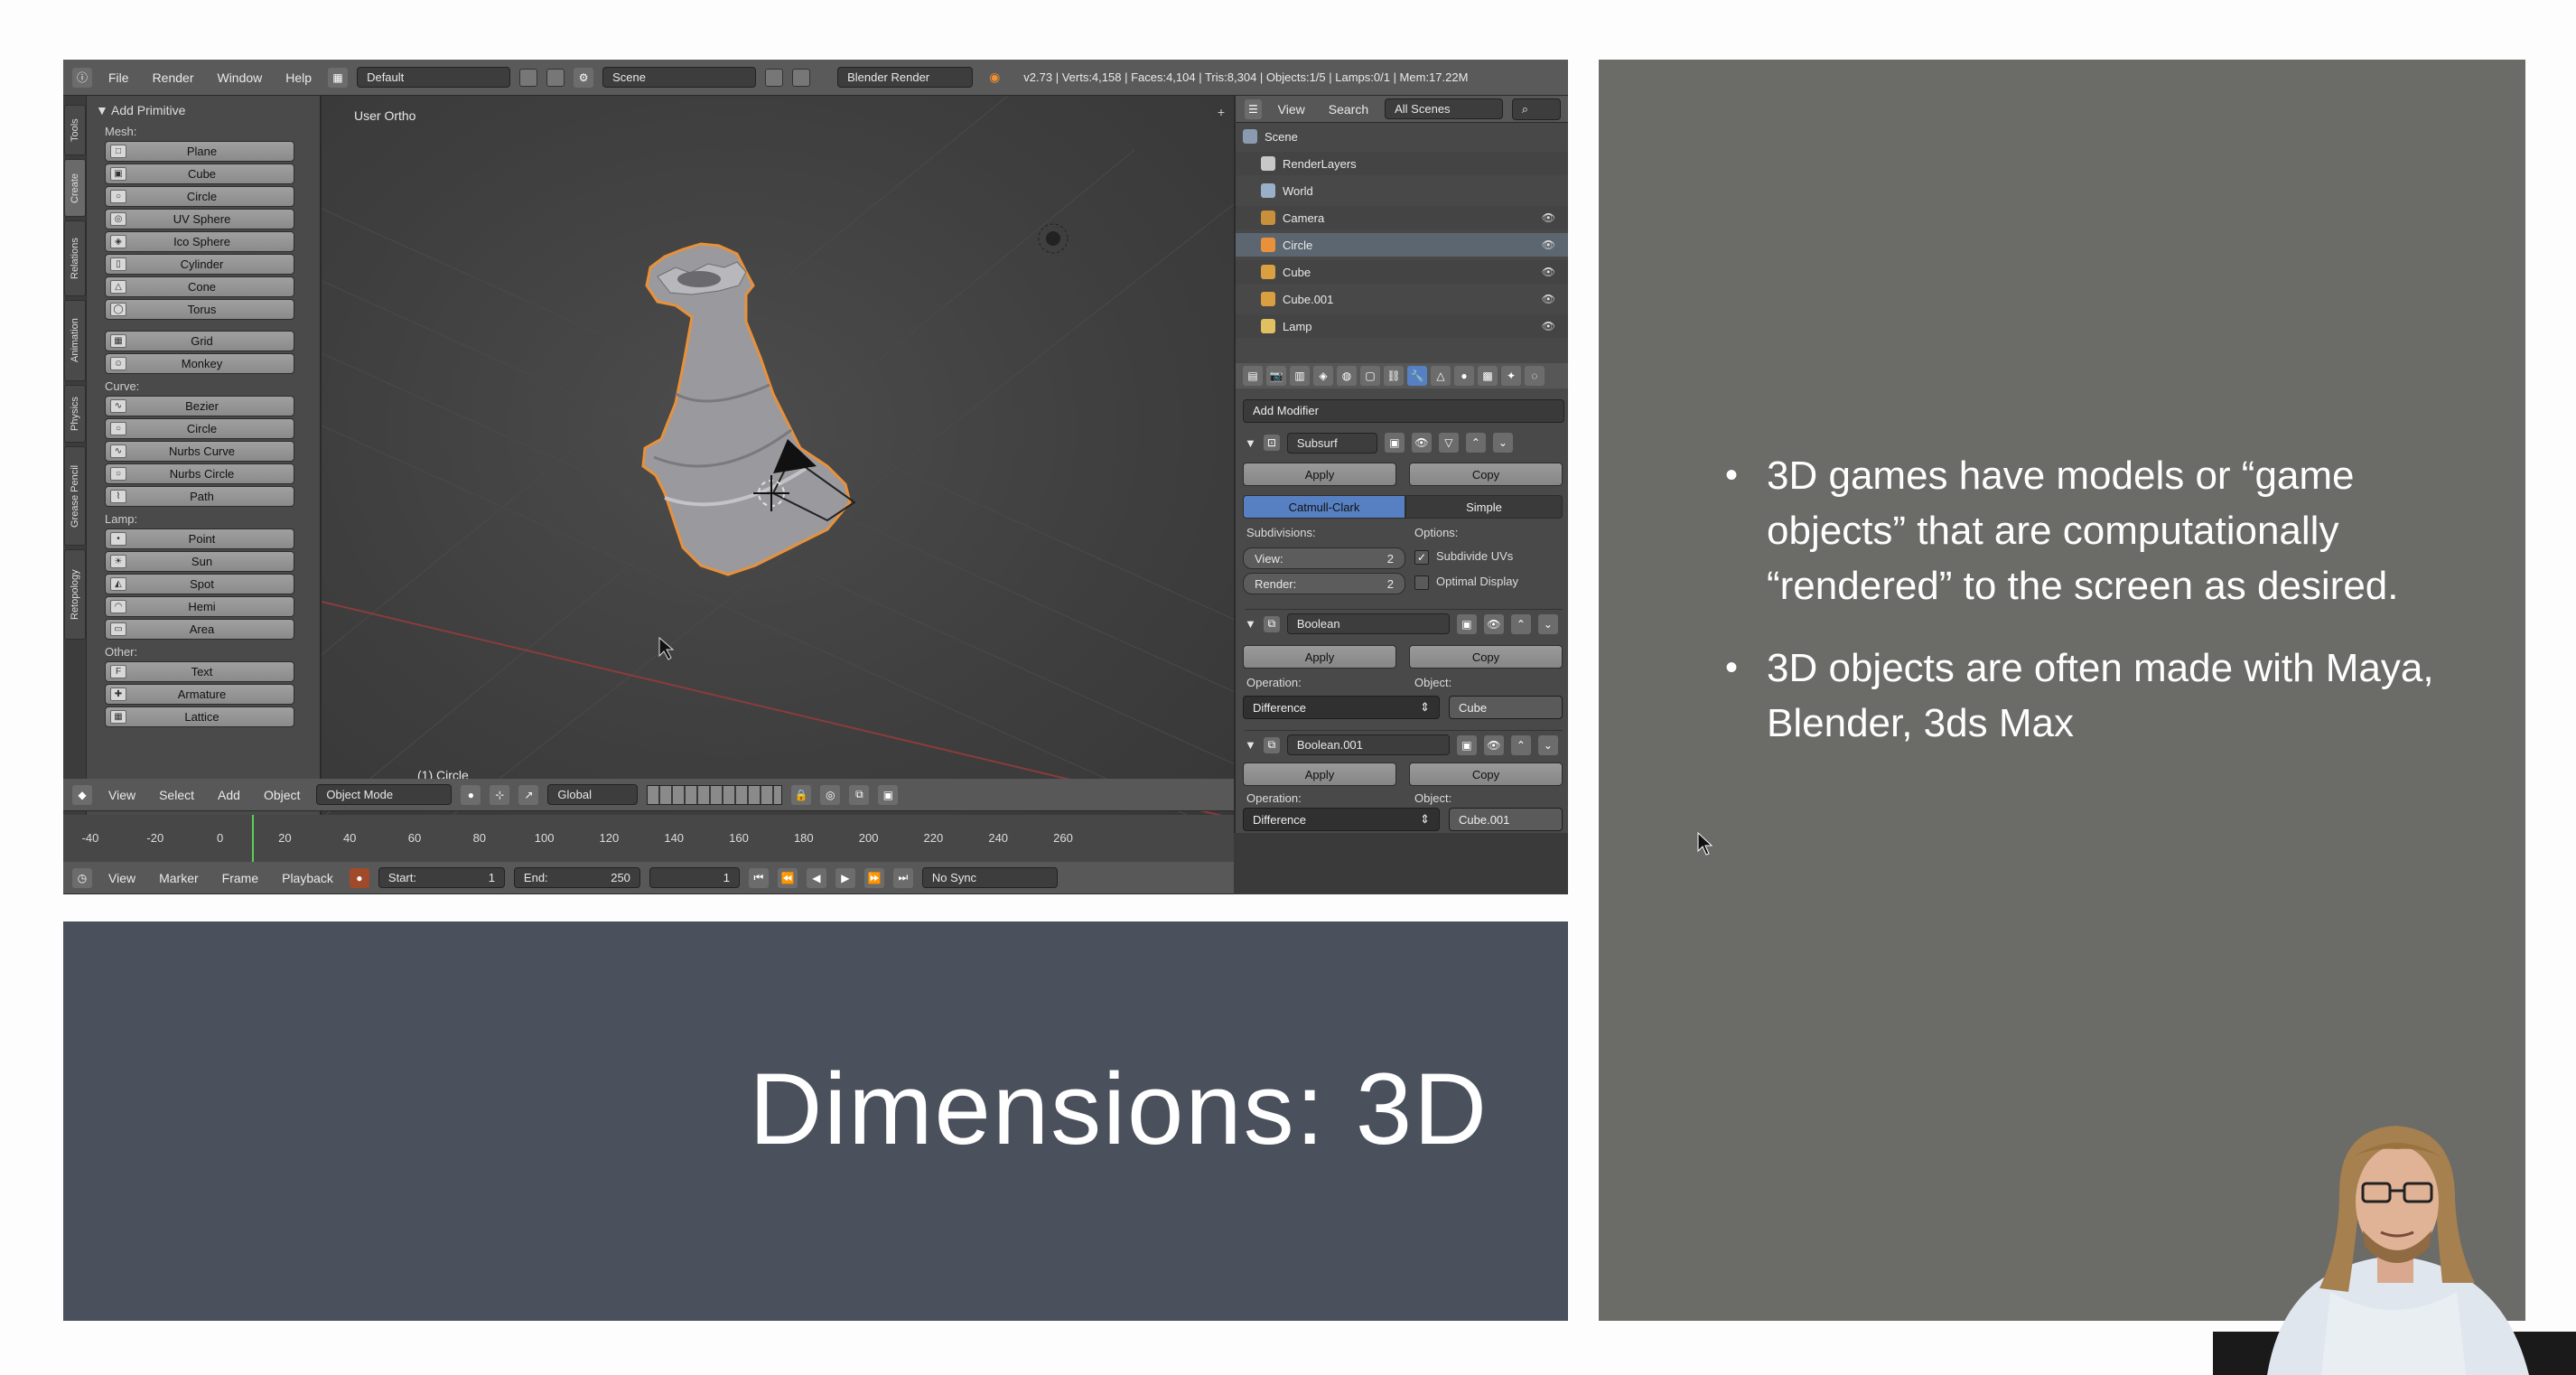 The image size is (2576, 1375). What do you see at coordinates (1053, 238) in the screenshot?
I see `lamp-object` at bounding box center [1053, 238].